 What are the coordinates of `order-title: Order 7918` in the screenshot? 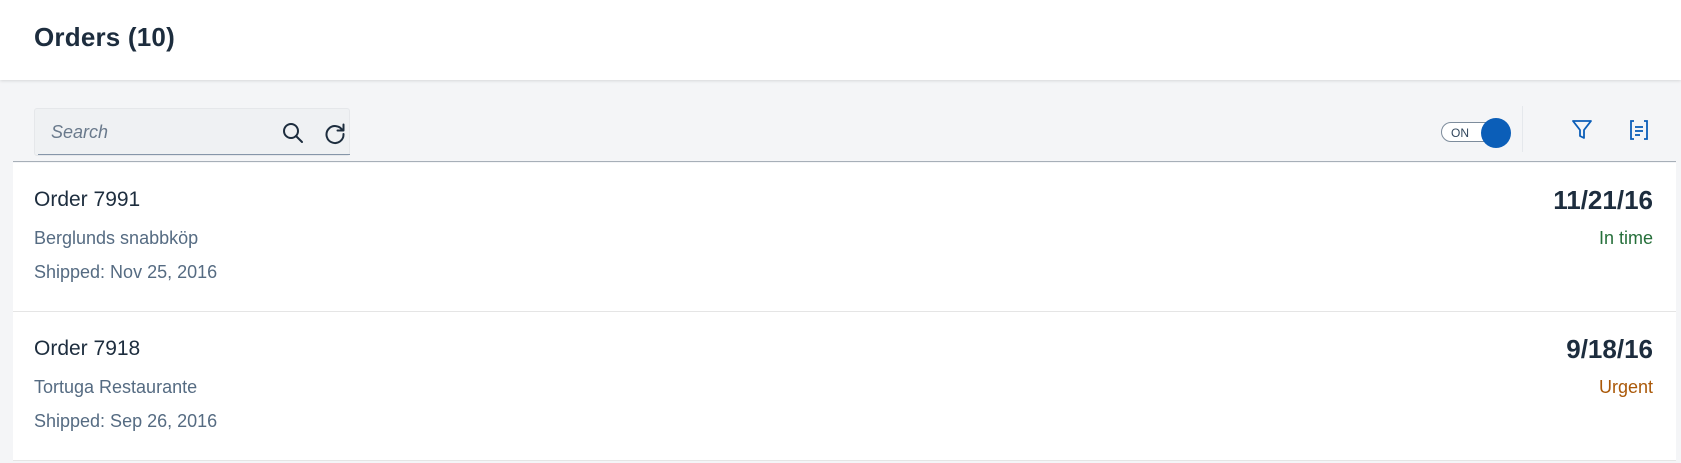 It's located at (87, 348).